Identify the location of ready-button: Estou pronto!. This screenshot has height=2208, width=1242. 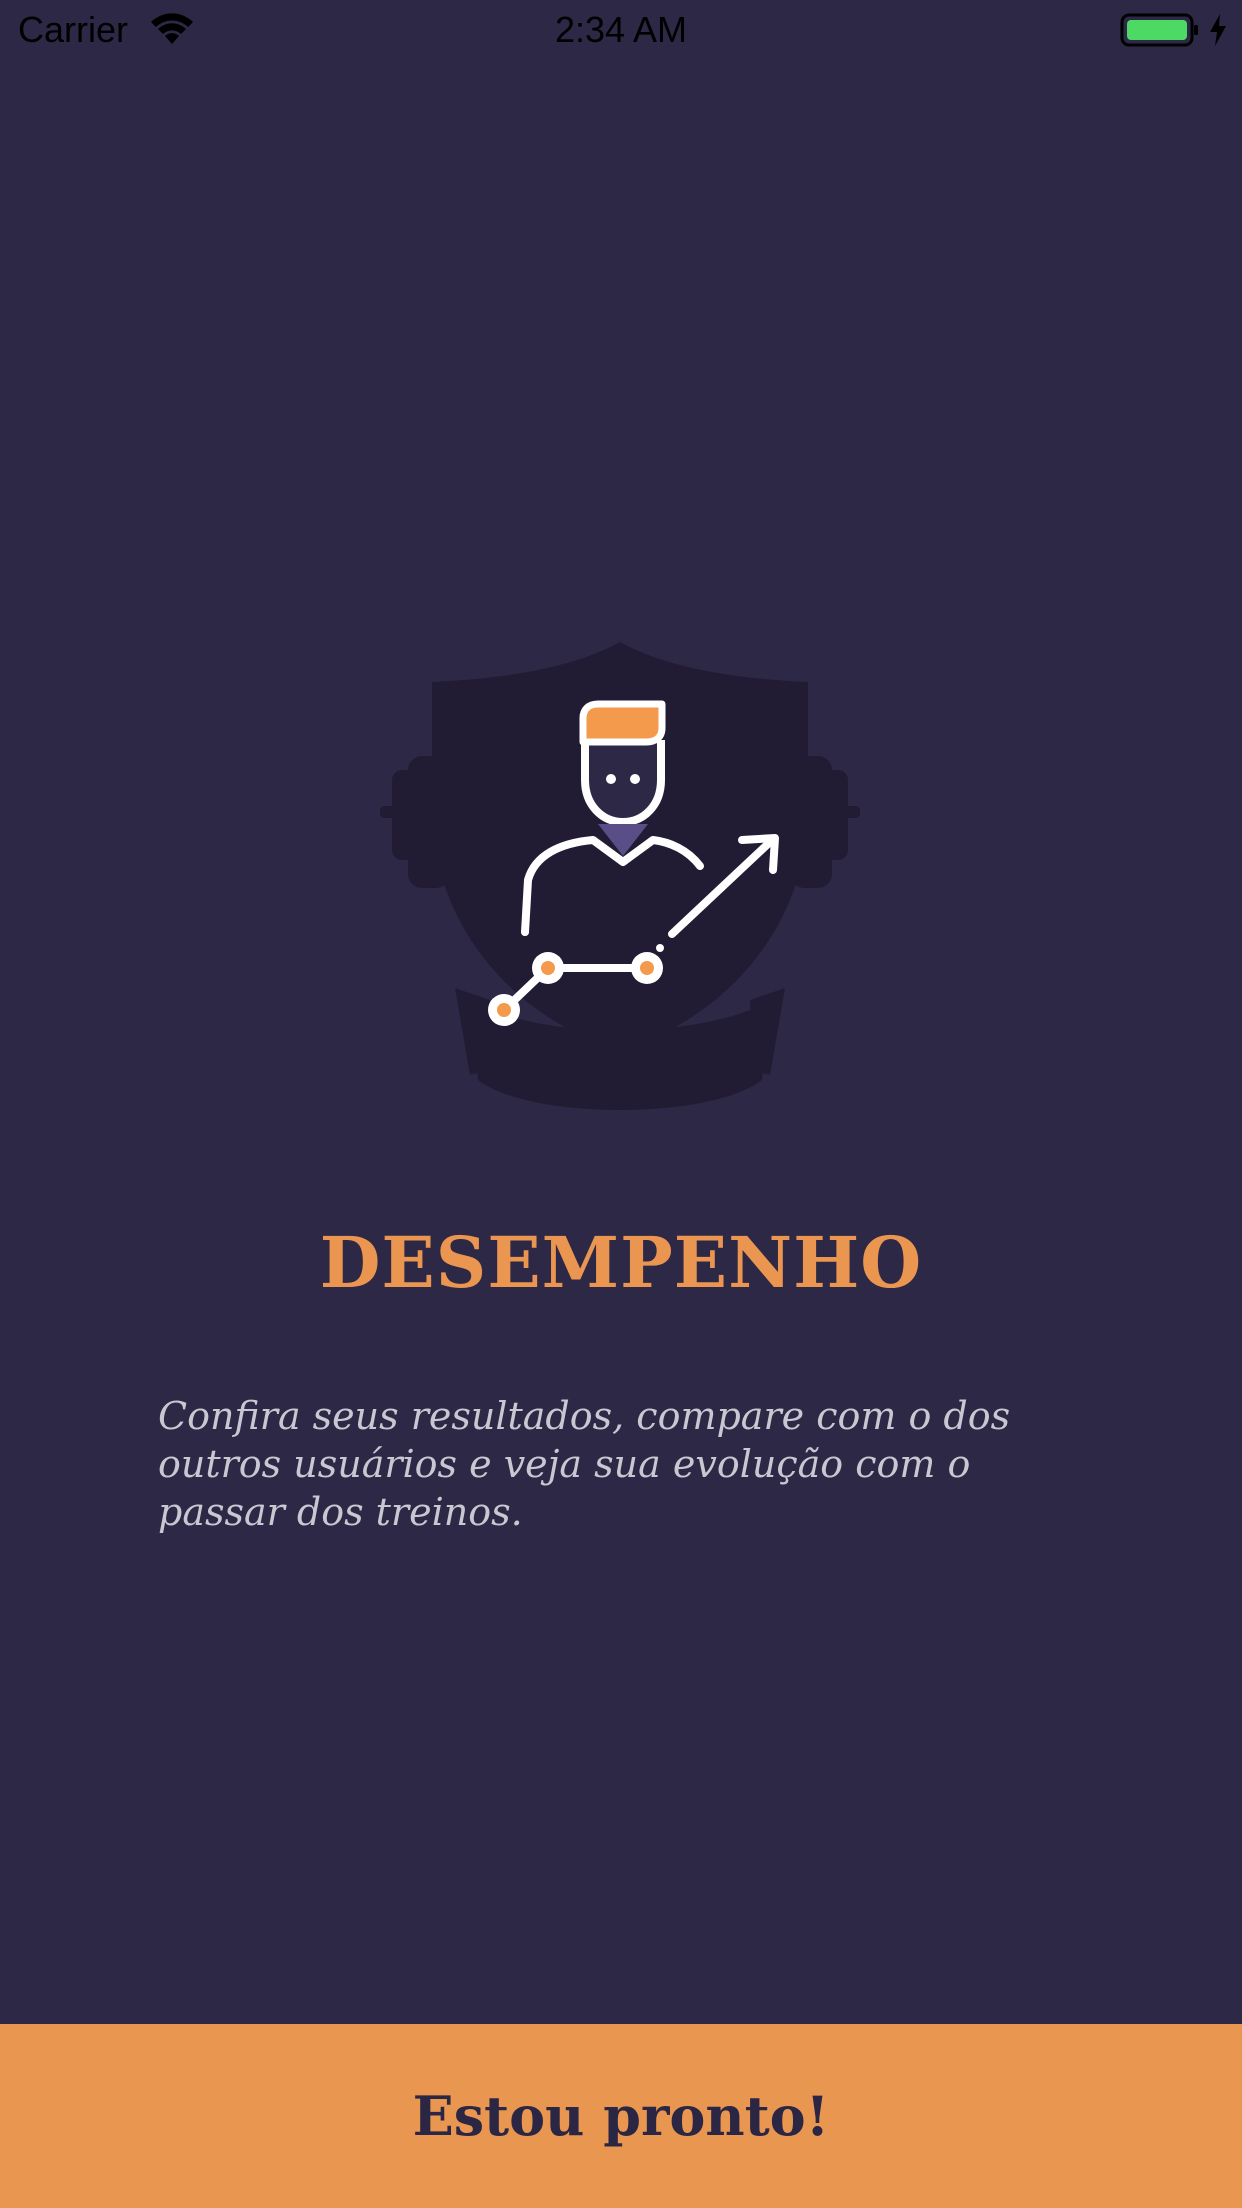
(621, 2116).